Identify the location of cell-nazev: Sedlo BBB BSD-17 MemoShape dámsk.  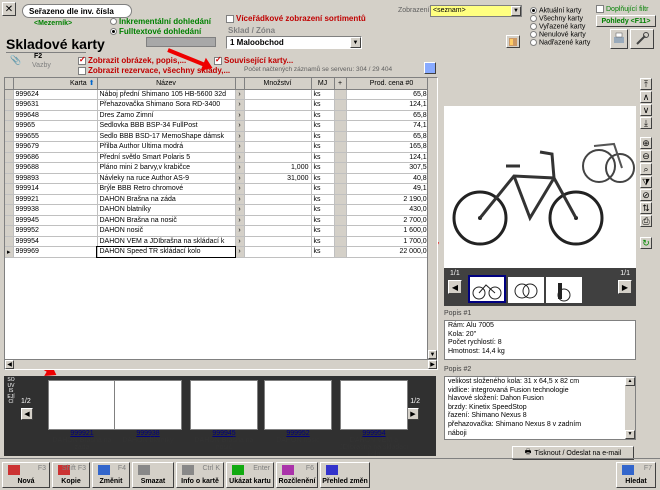
(166, 136).